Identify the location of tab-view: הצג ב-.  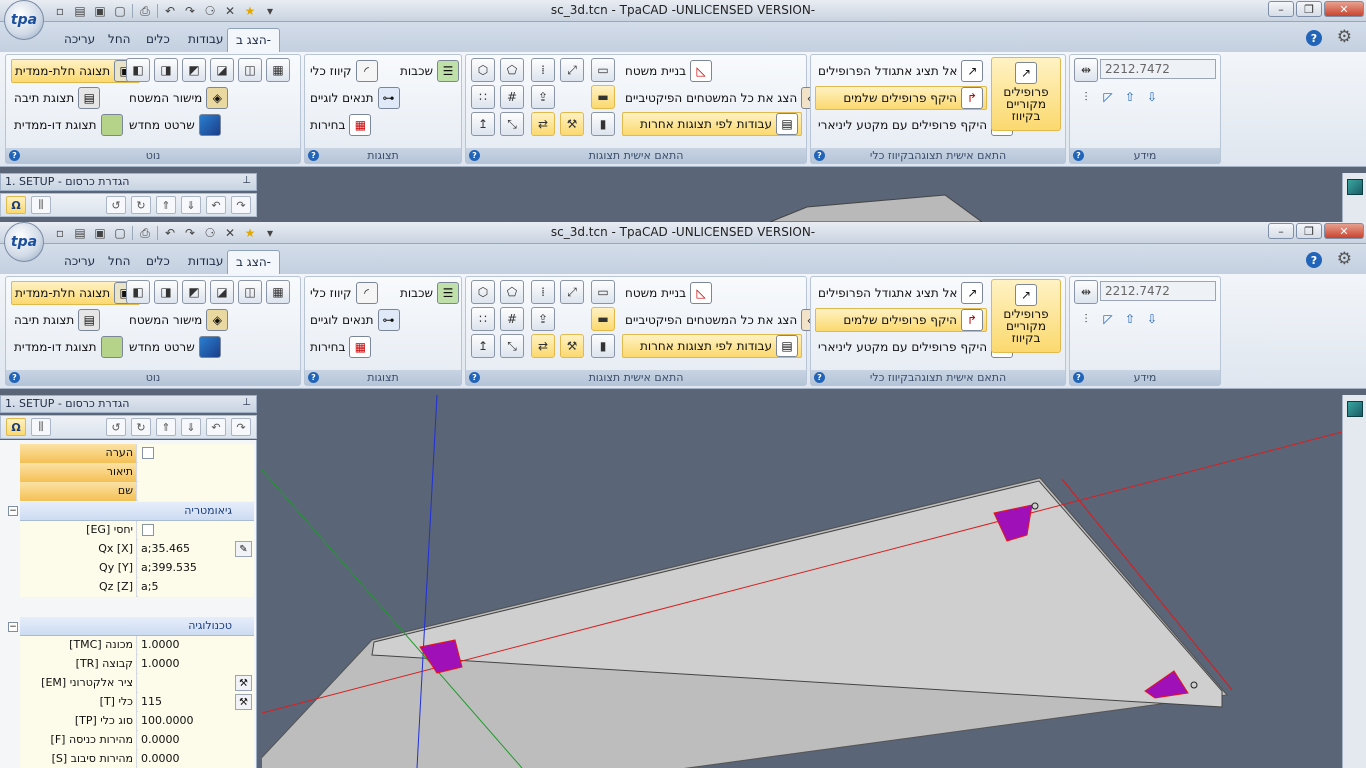
(253, 40).